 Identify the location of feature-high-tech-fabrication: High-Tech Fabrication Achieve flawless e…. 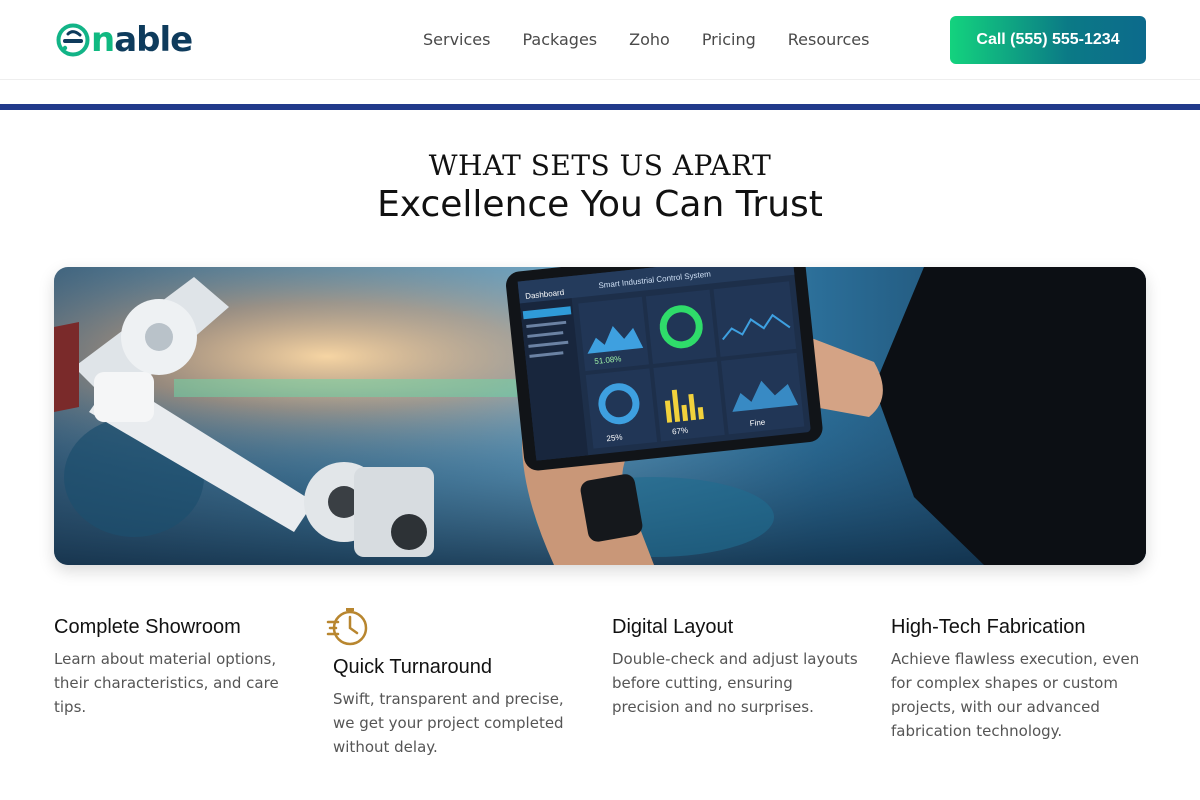
(1016, 679).